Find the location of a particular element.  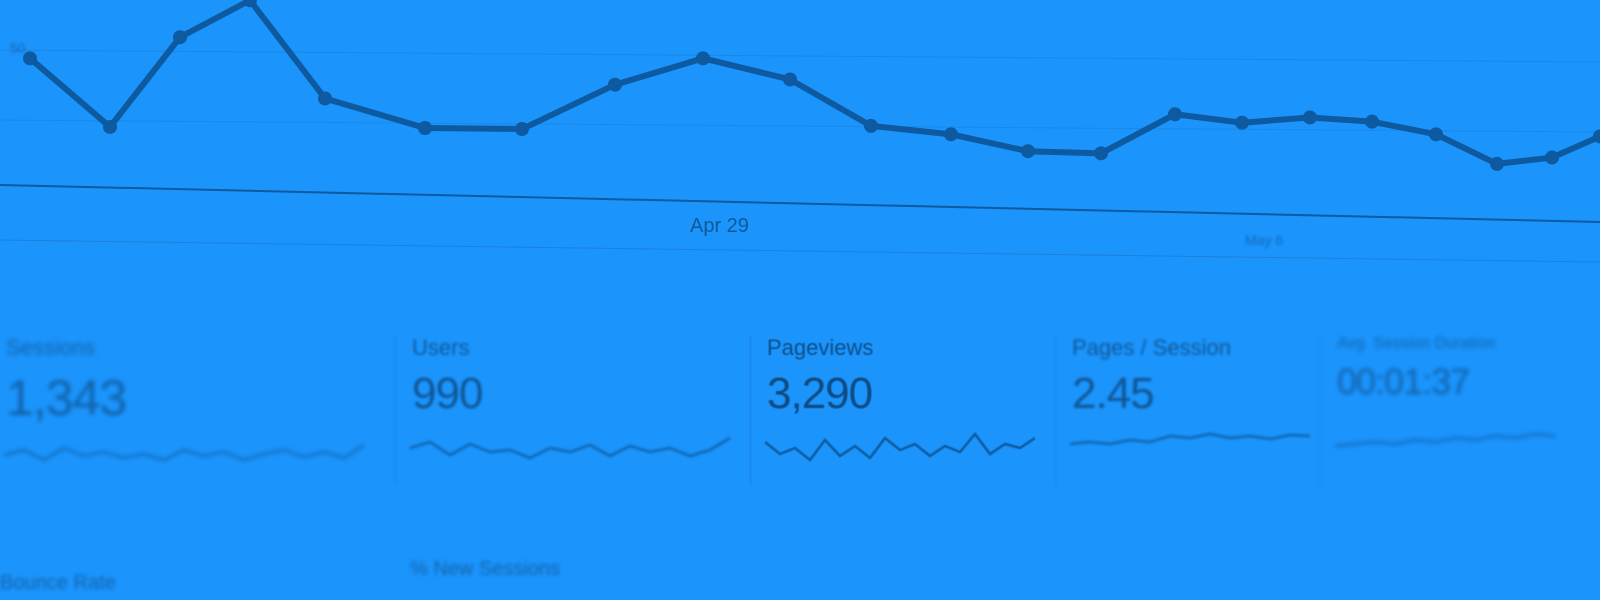

metric-sessions: Sessions 1,343 is located at coordinates (182, 410).